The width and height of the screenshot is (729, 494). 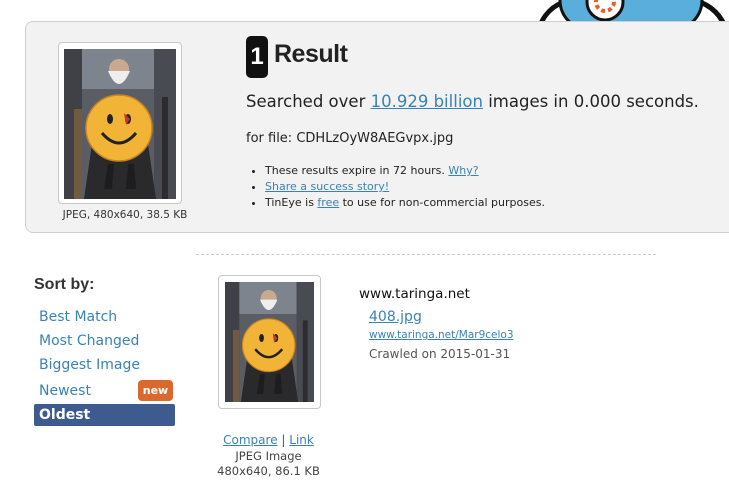 I want to click on free-suffix: to use for non-commercial purposes., so click(x=442, y=202).